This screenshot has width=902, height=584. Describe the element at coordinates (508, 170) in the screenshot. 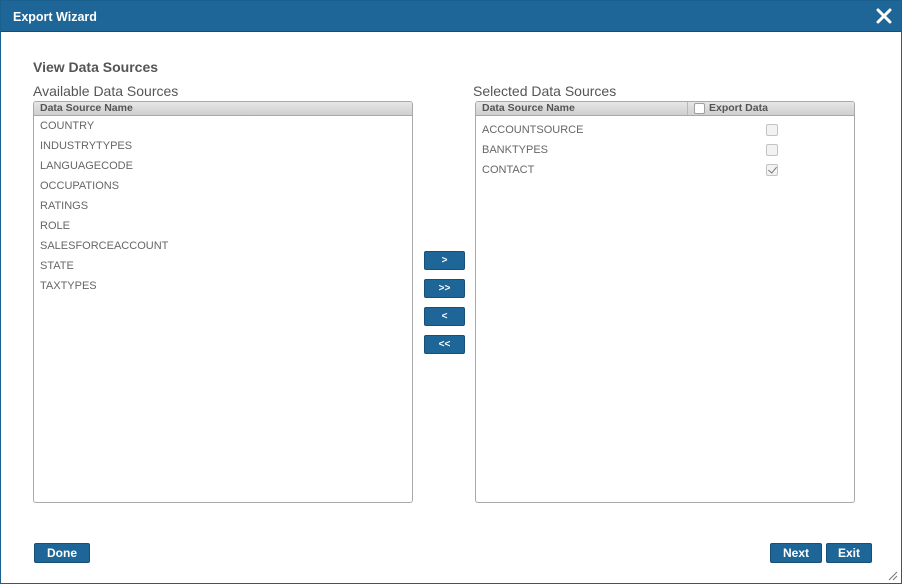

I see `data-source-name: CONTACT` at that location.